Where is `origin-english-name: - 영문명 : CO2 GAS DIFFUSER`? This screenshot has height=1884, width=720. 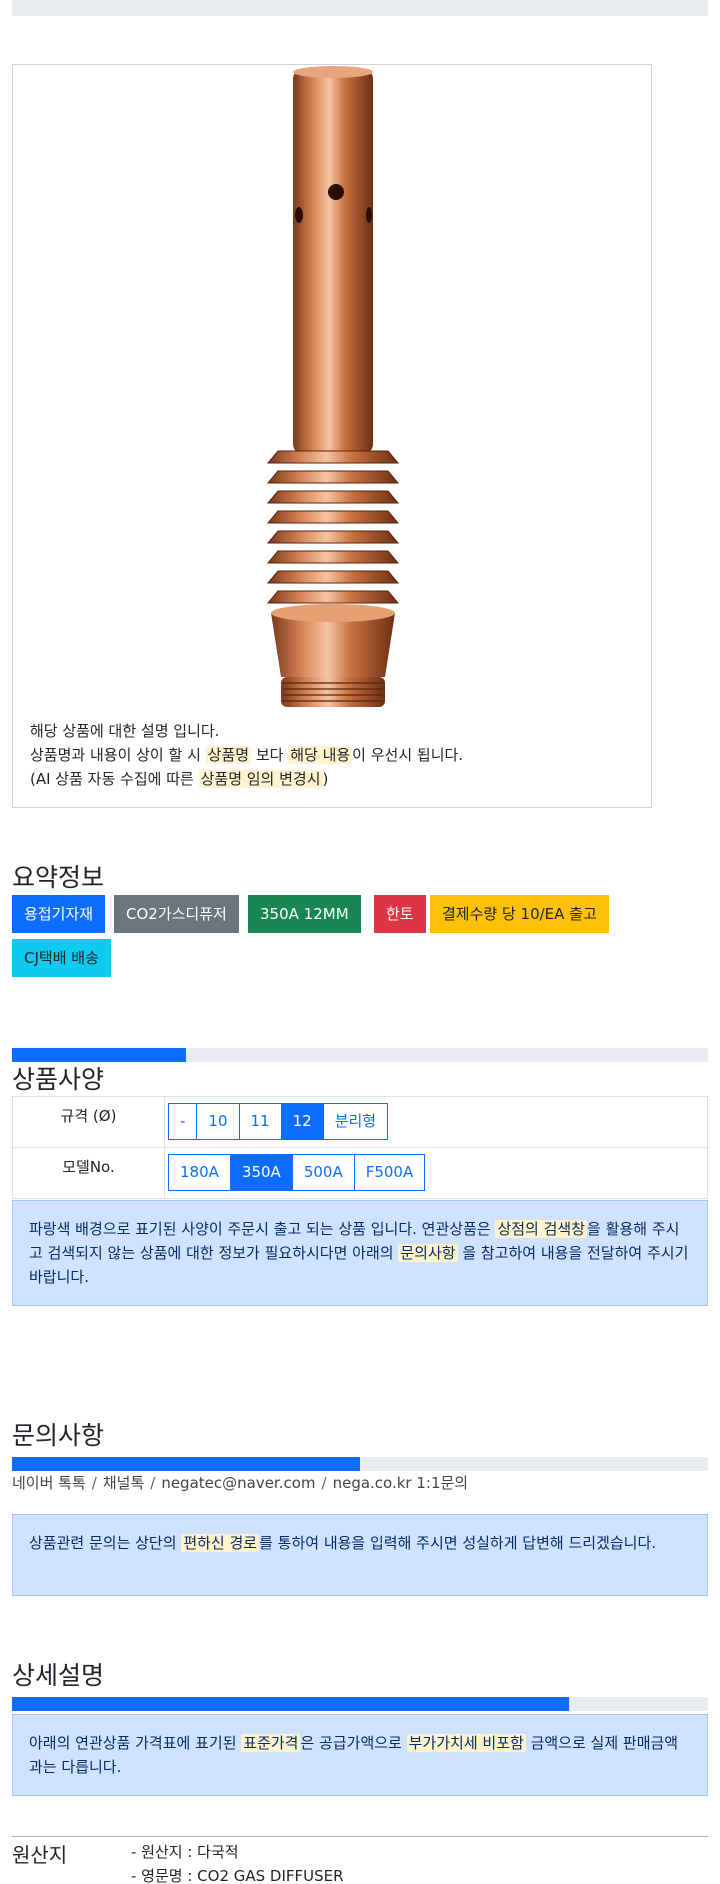
origin-english-name: - 영문명 : CO2 GAS DIFFUSER is located at coordinates (237, 1875).